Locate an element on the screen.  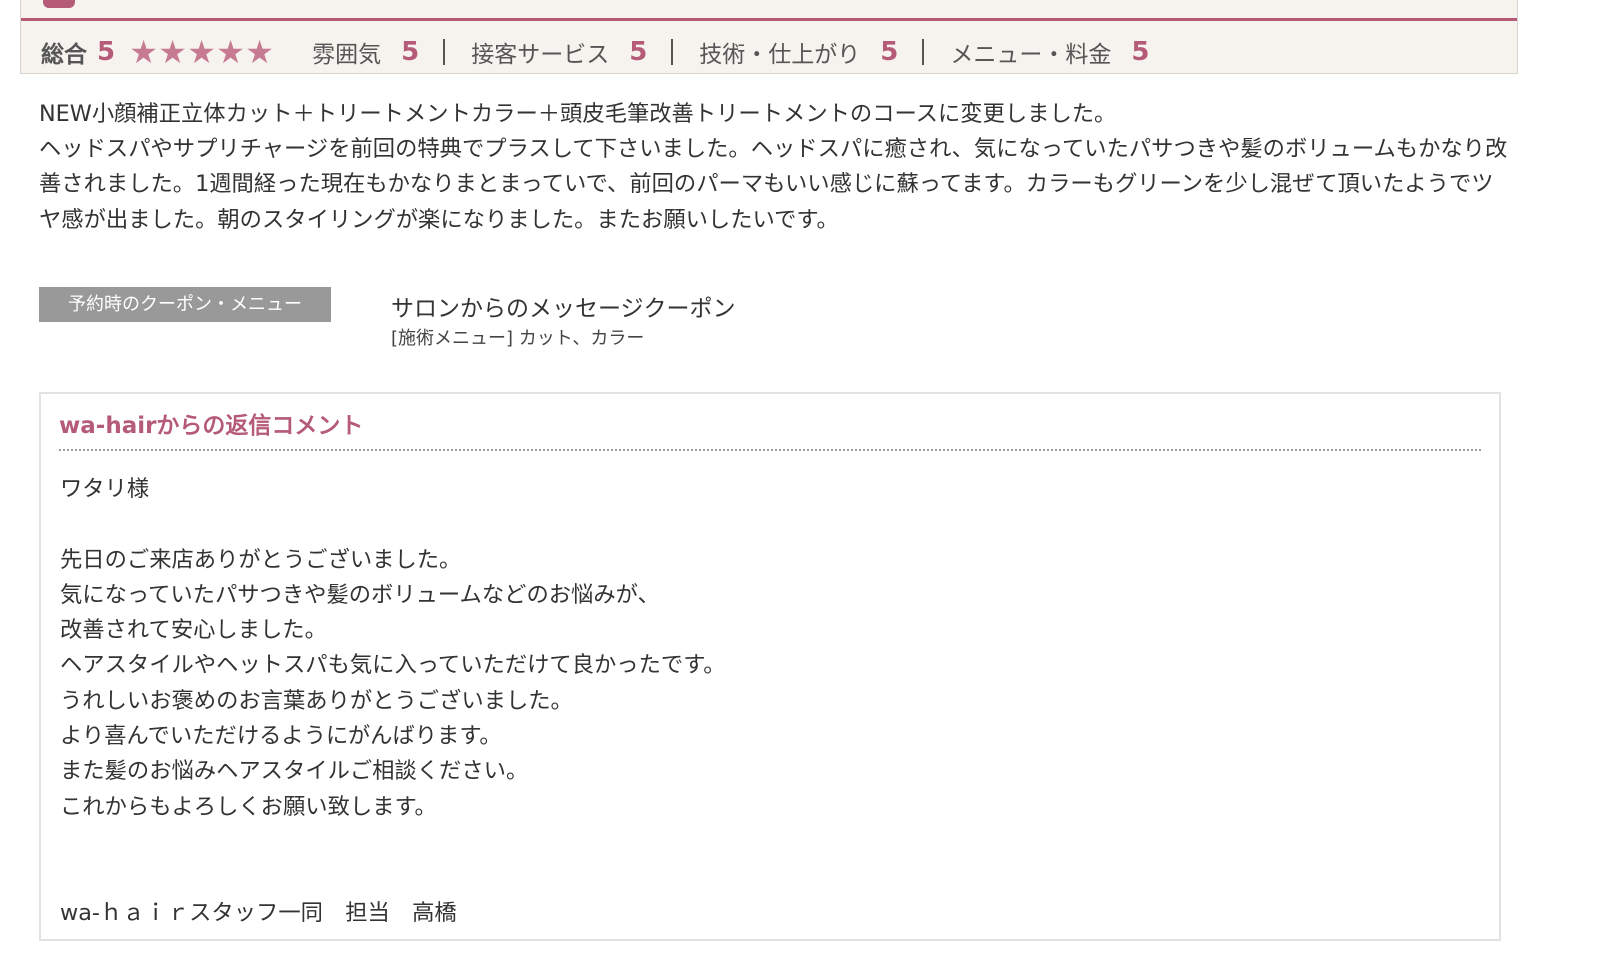
category-label: 雰囲気 is located at coordinates (347, 55).